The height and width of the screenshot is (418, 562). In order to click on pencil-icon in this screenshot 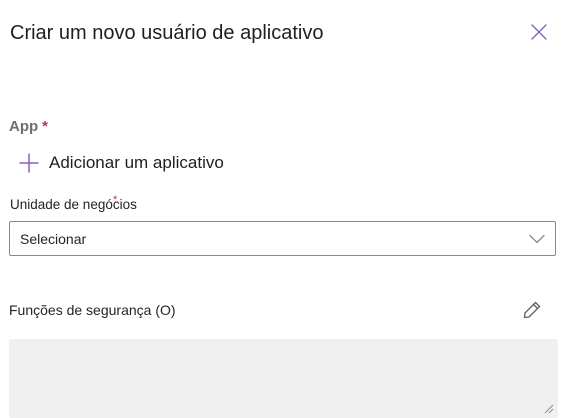, I will do `click(532, 310)`.